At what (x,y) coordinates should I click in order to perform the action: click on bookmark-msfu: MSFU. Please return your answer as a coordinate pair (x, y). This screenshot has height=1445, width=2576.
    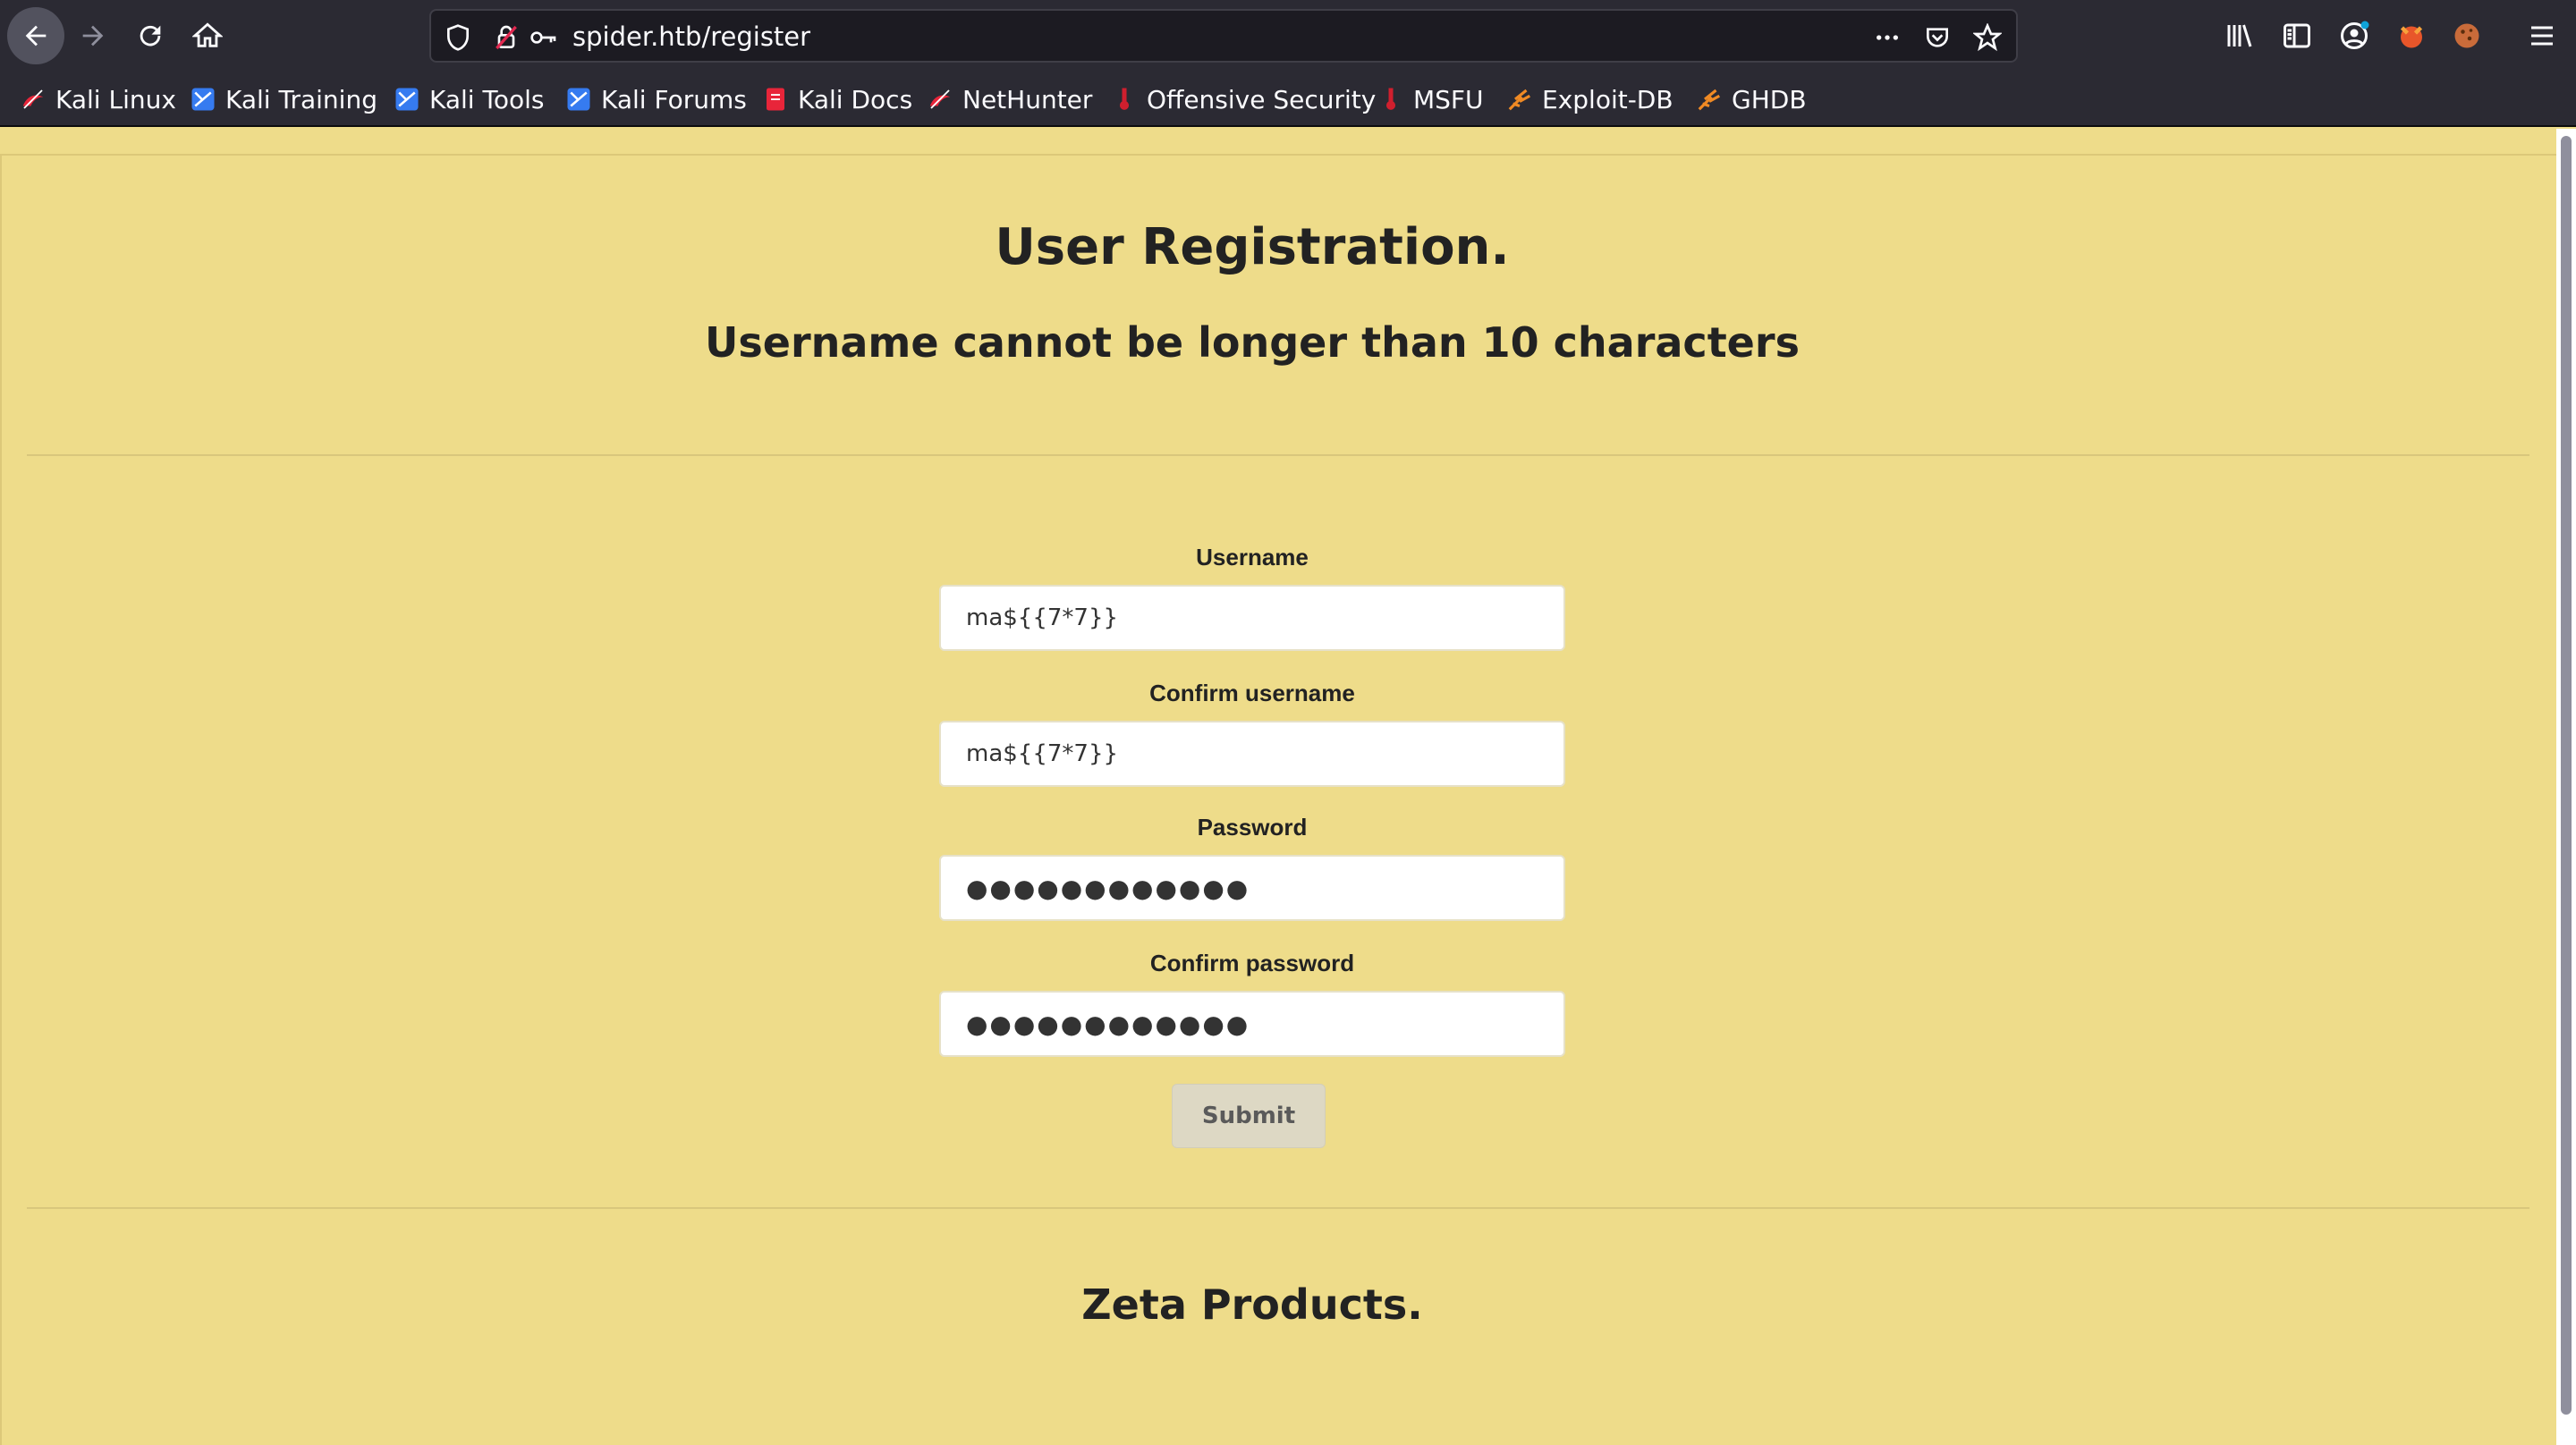
    Looking at the image, I should click on (1430, 99).